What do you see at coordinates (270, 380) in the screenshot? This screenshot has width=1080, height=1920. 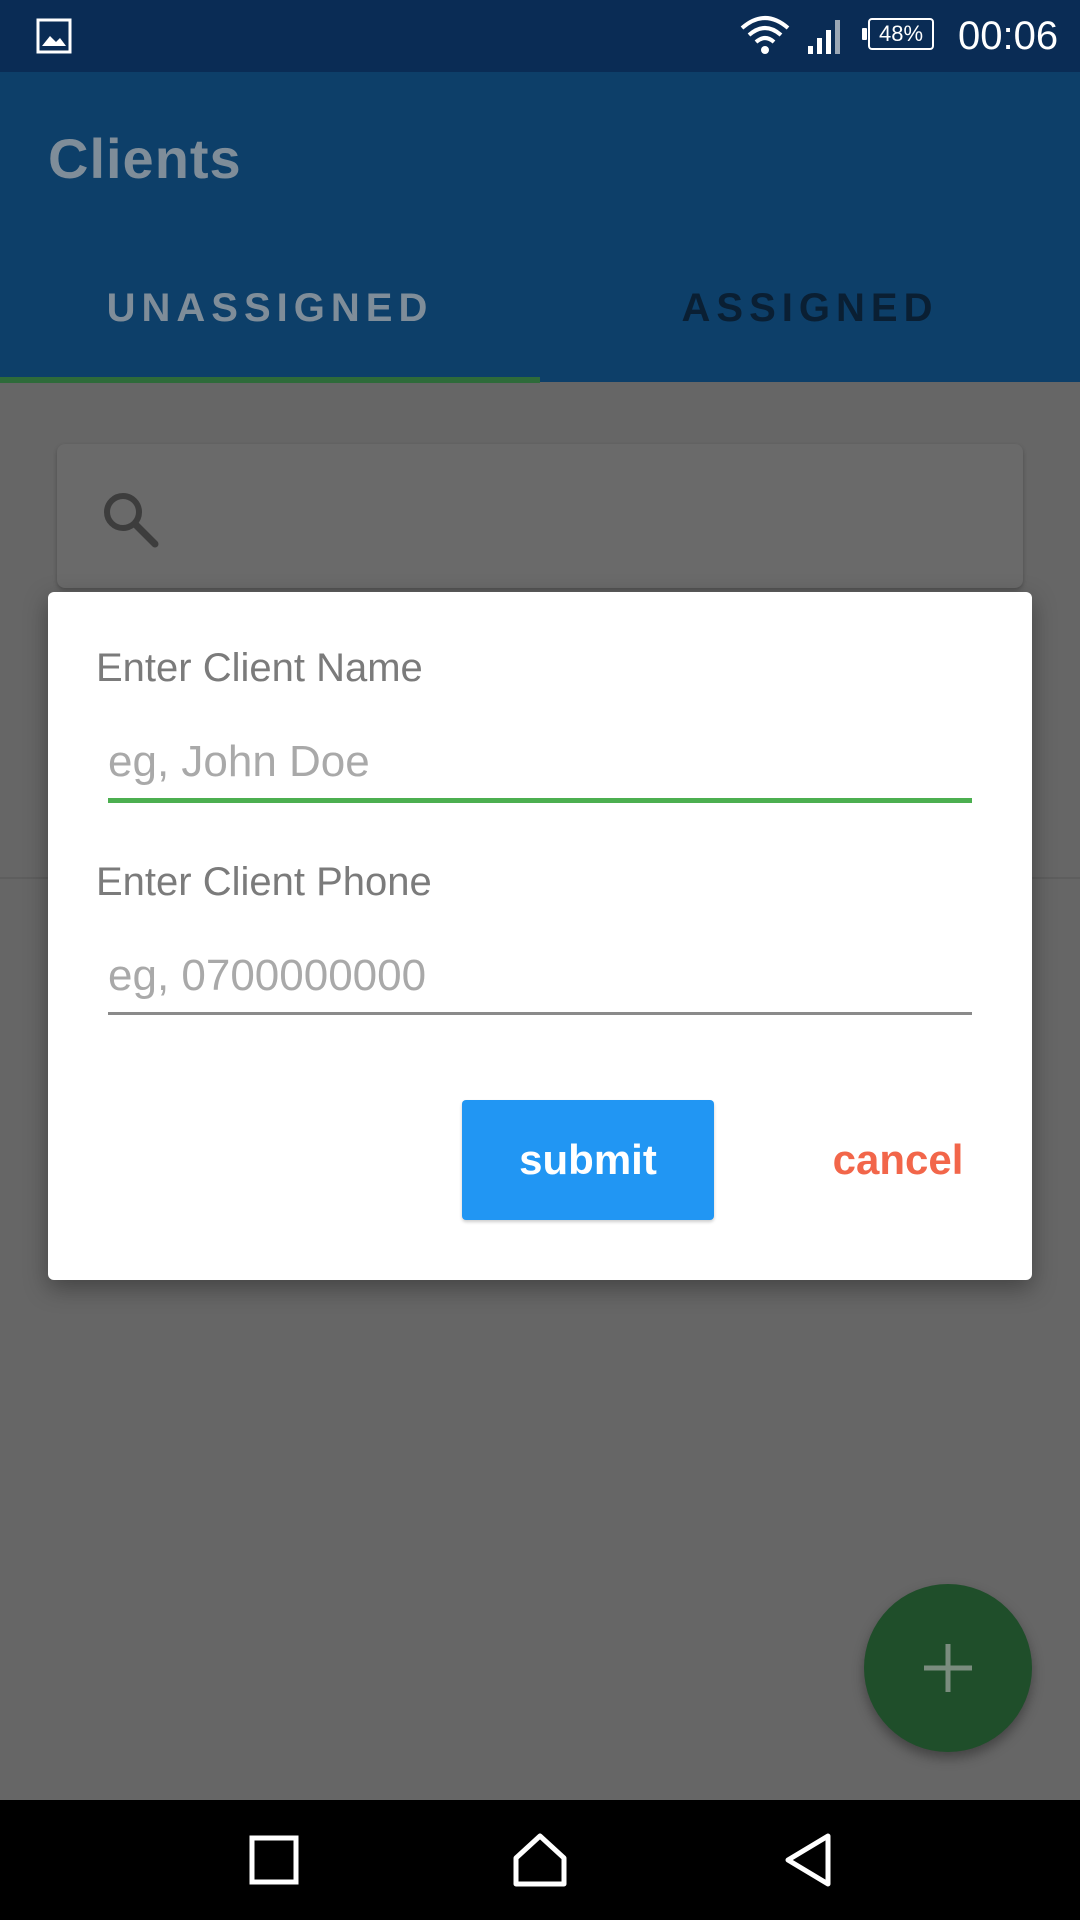 I see `tab-indicator` at bounding box center [270, 380].